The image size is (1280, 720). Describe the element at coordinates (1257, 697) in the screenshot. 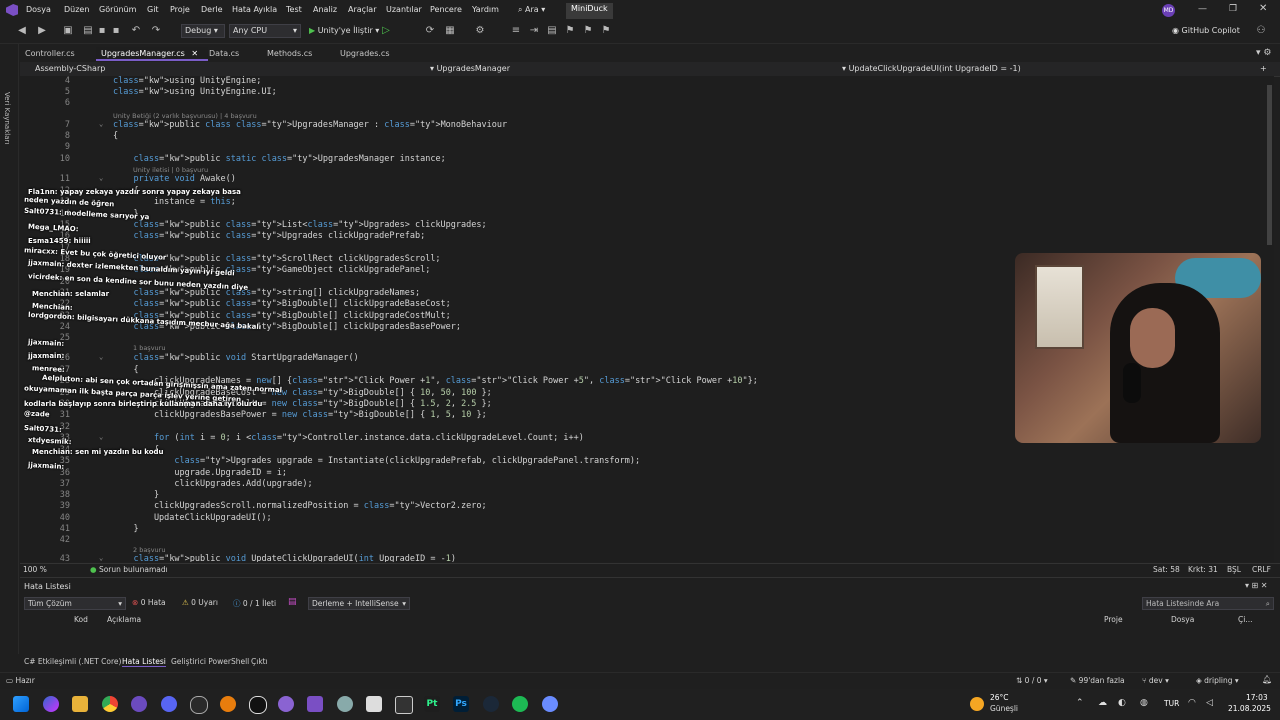

I see `clock-time: 17:03` at that location.